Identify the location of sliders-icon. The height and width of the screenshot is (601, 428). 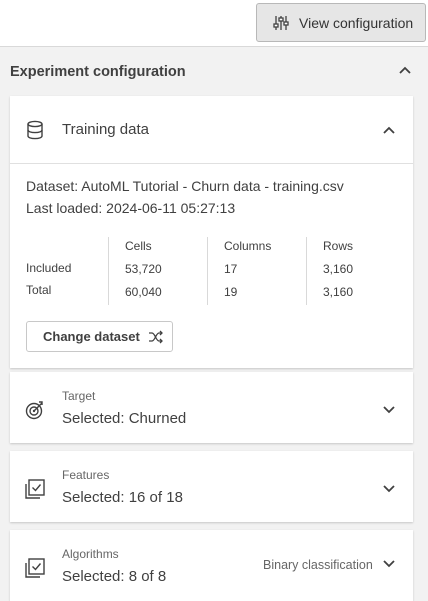
(281, 22).